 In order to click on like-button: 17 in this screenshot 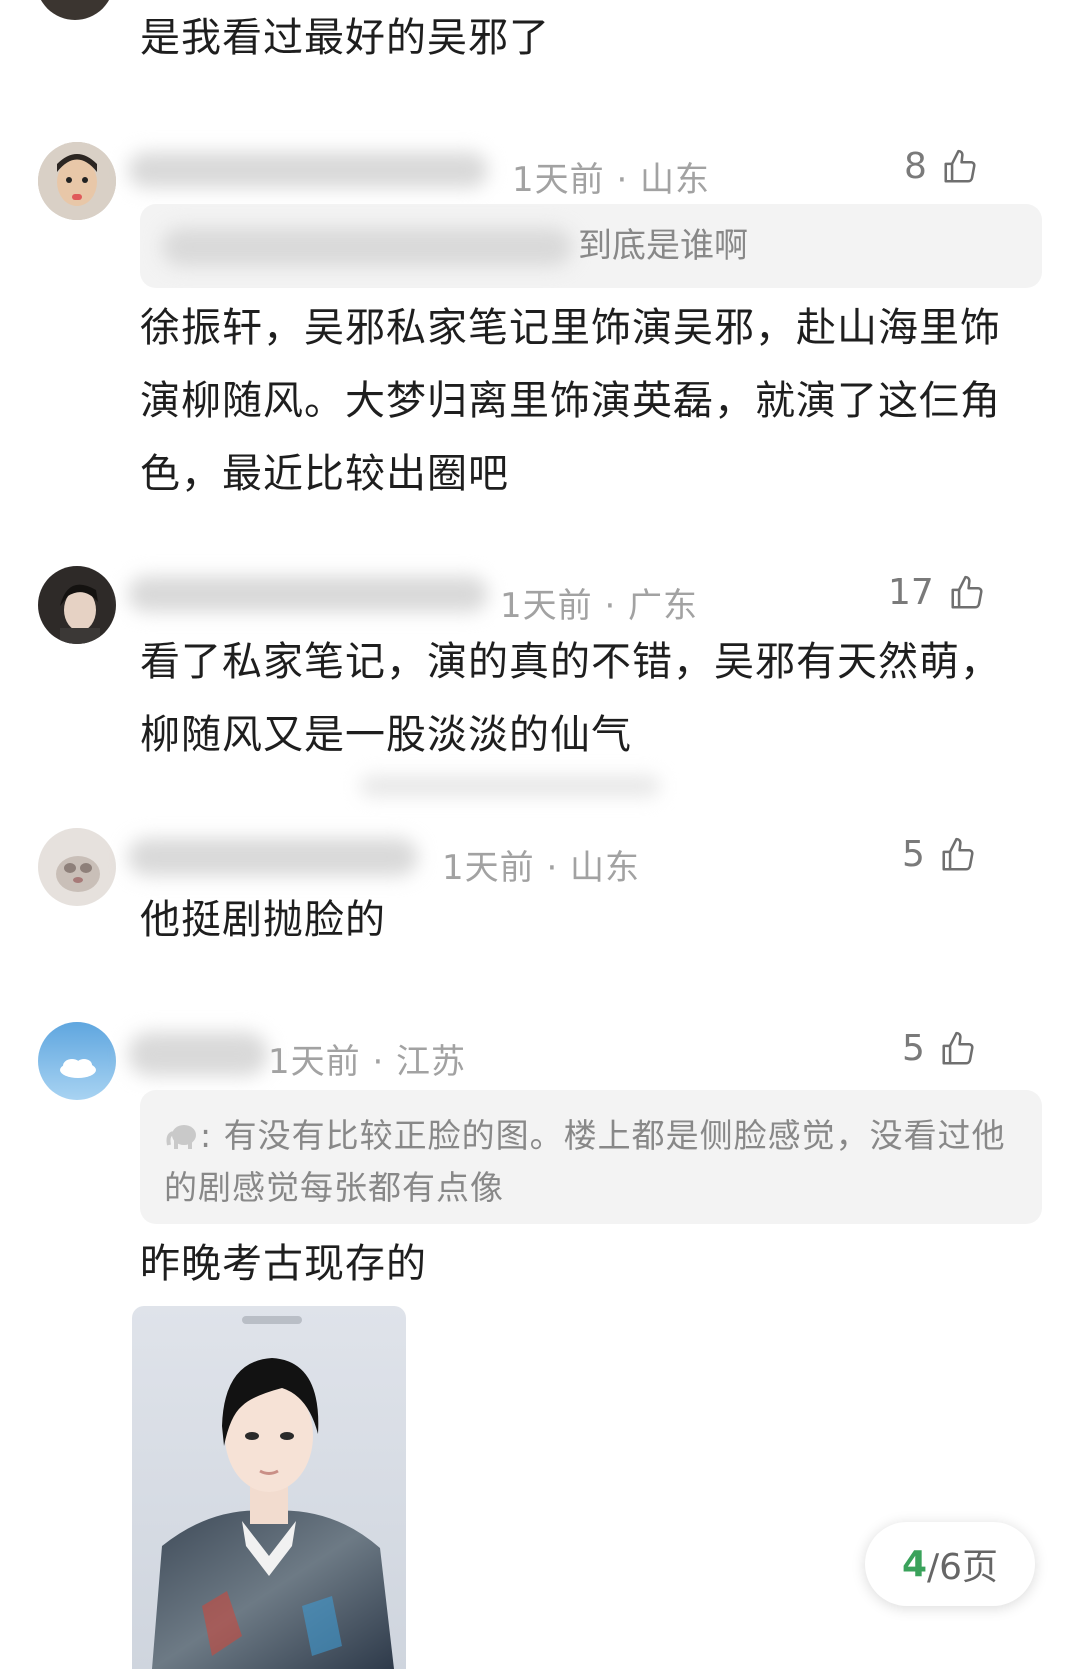, I will do `click(937, 592)`.